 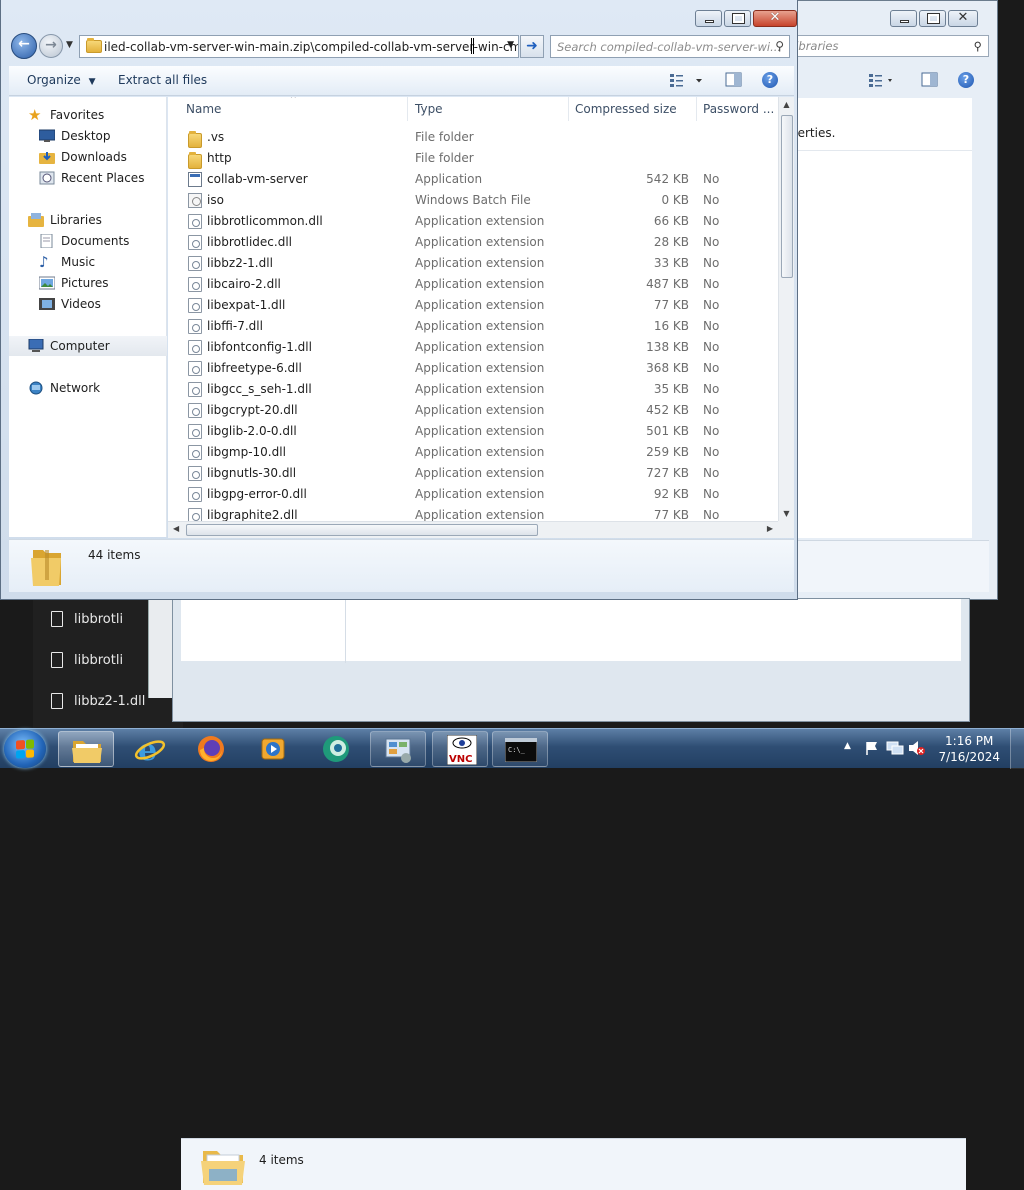 I want to click on table-row: libbz2-1.dll Application extension 33 KB No, so click(x=473, y=263).